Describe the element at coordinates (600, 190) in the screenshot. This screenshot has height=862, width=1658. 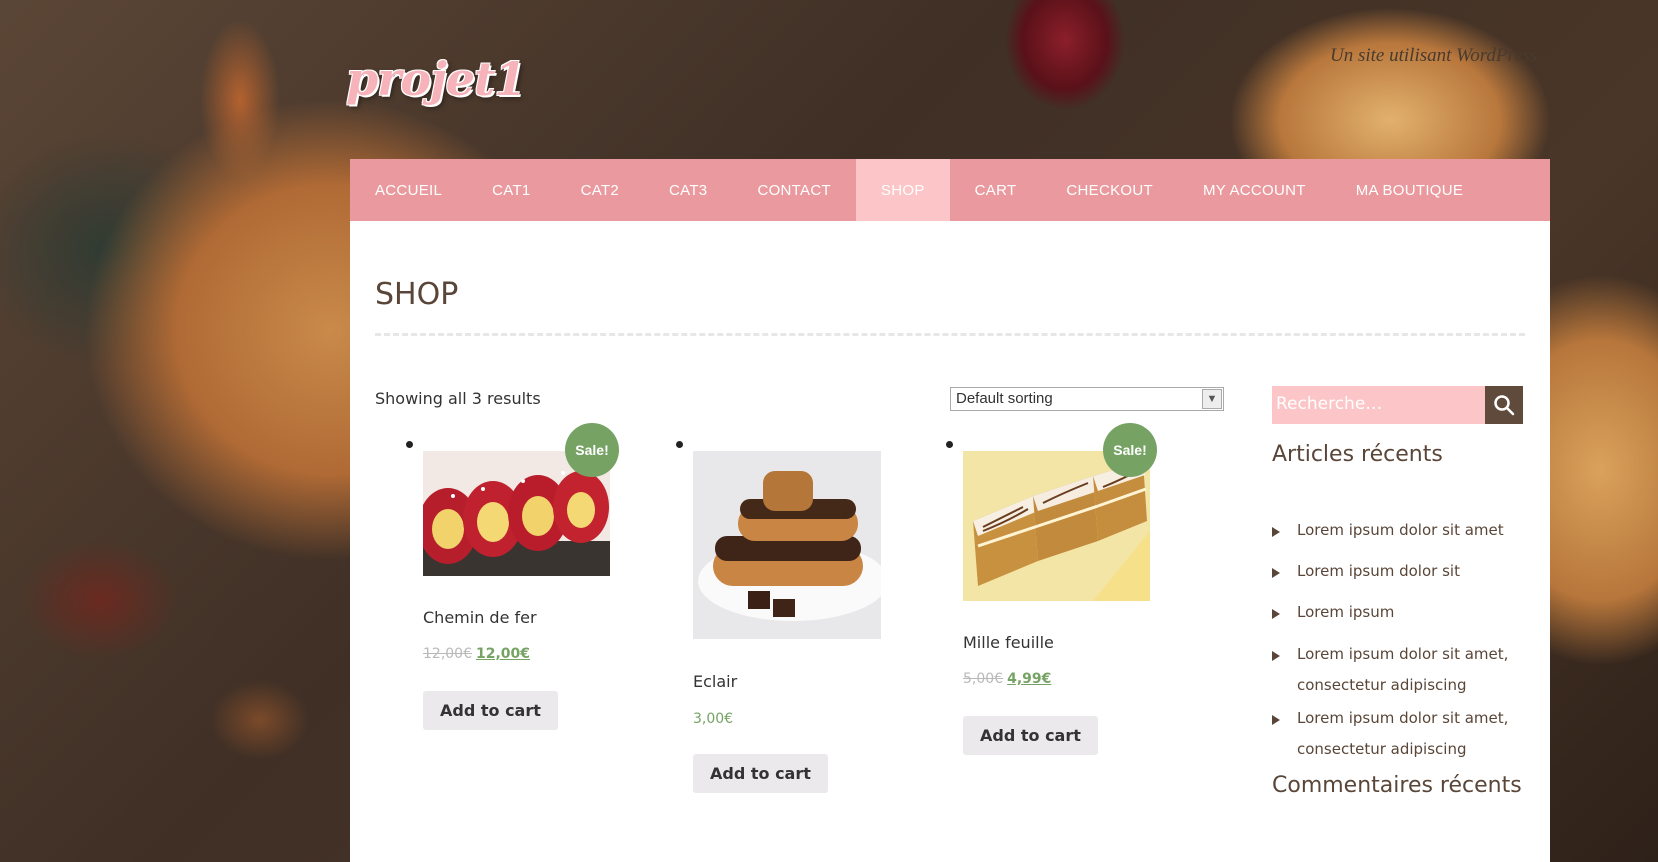
I see `nav-item-cat2: CAT2` at that location.